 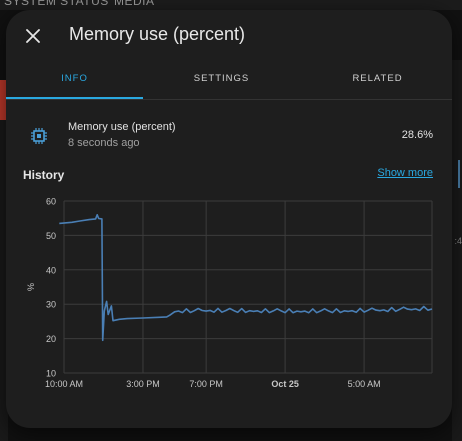 I want to click on background-column-right, so click(x=457, y=250).